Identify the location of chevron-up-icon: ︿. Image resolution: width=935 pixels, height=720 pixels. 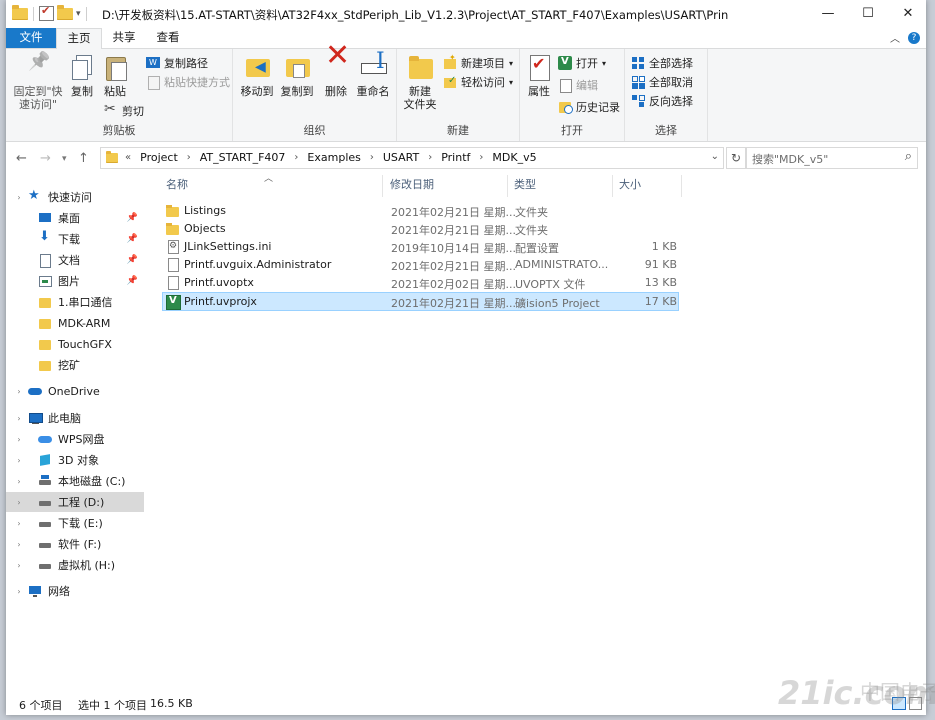
(895, 37).